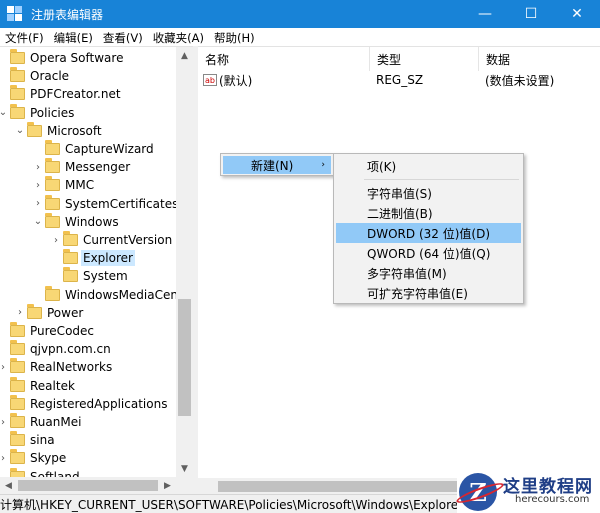 This screenshot has height=513, width=600. I want to click on tree-node: › CurrentVersion, so click(112, 240).